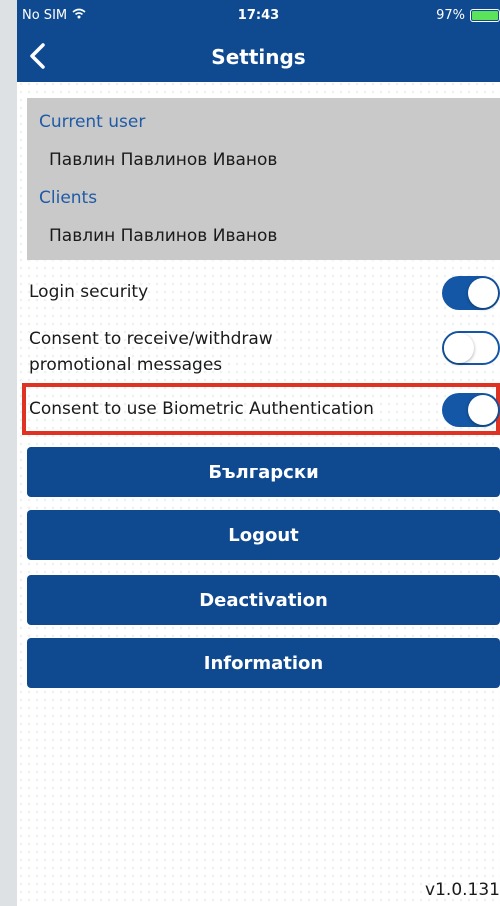 The height and width of the screenshot is (906, 500). I want to click on header-bar: Settings, so click(258, 56).